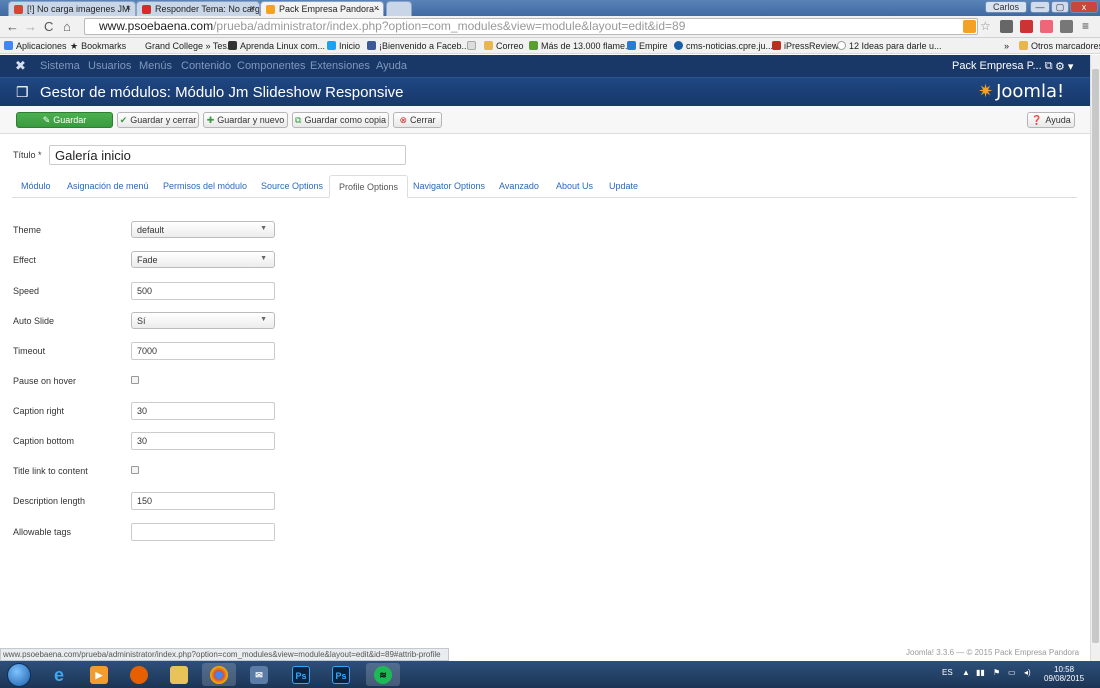 The width and height of the screenshot is (1100, 688). What do you see at coordinates (341, 674) in the screenshot?
I see `taskbar-photoshop-2: Ps` at bounding box center [341, 674].